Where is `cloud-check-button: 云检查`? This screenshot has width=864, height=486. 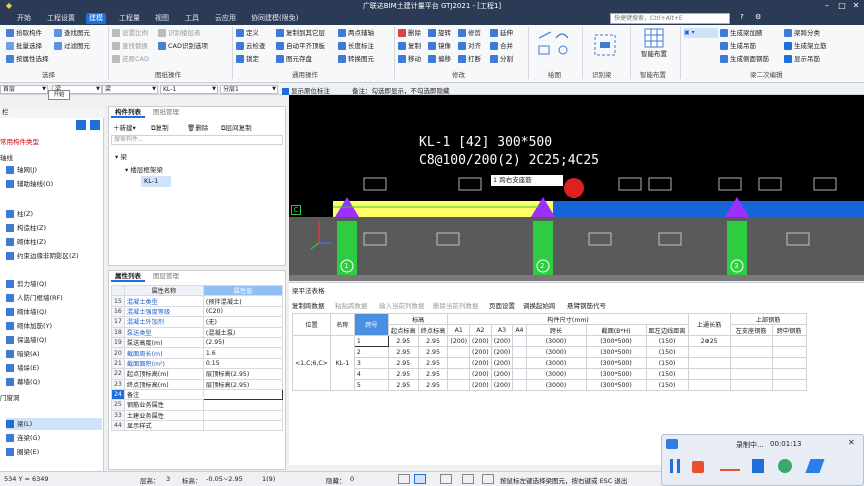
cloud-check-button: 云检查 is located at coordinates (251, 46).